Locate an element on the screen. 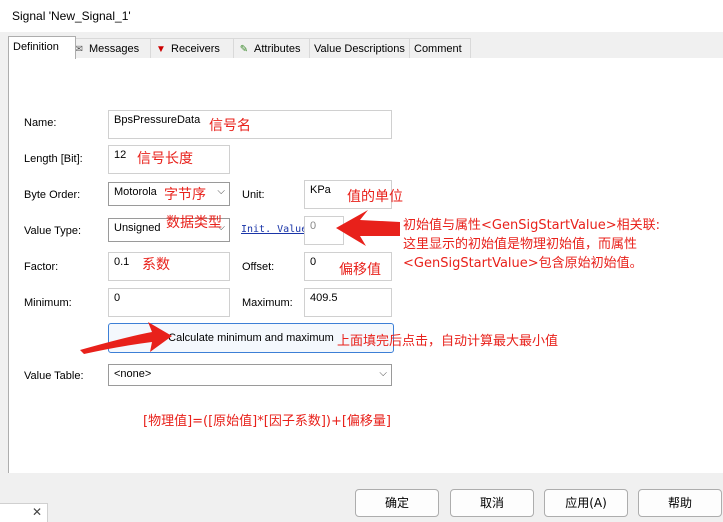  apply-button-label: 应用(A) is located at coordinates (586, 503).